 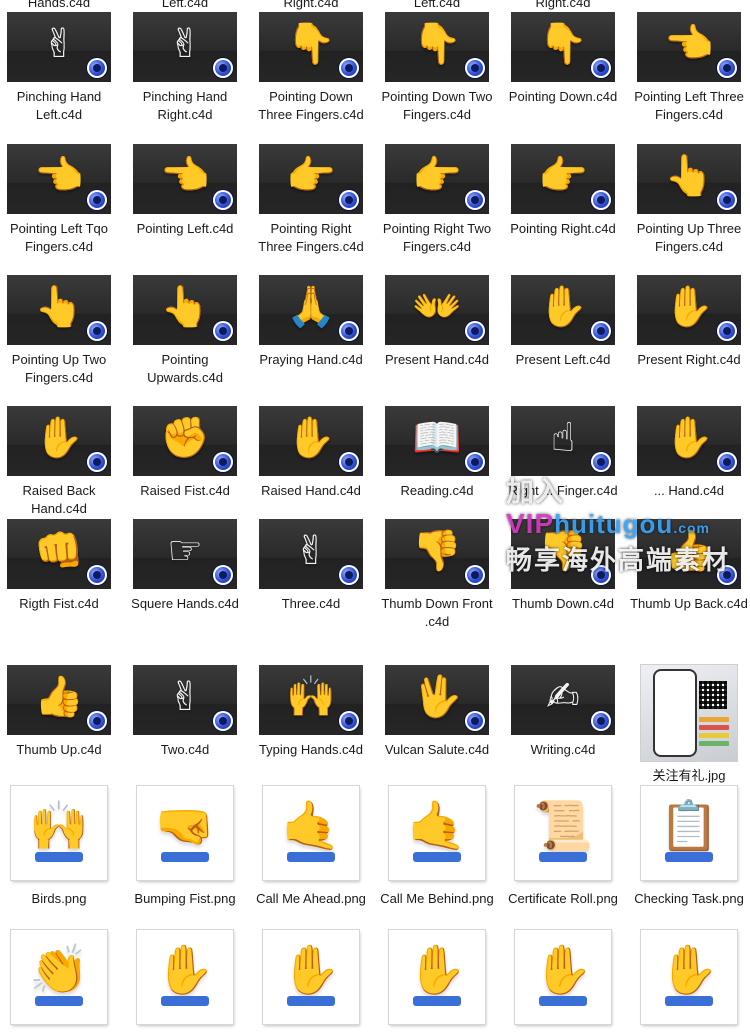 I want to click on file-item: 🤙 Call Me Ahead.png, so click(x=311, y=847).